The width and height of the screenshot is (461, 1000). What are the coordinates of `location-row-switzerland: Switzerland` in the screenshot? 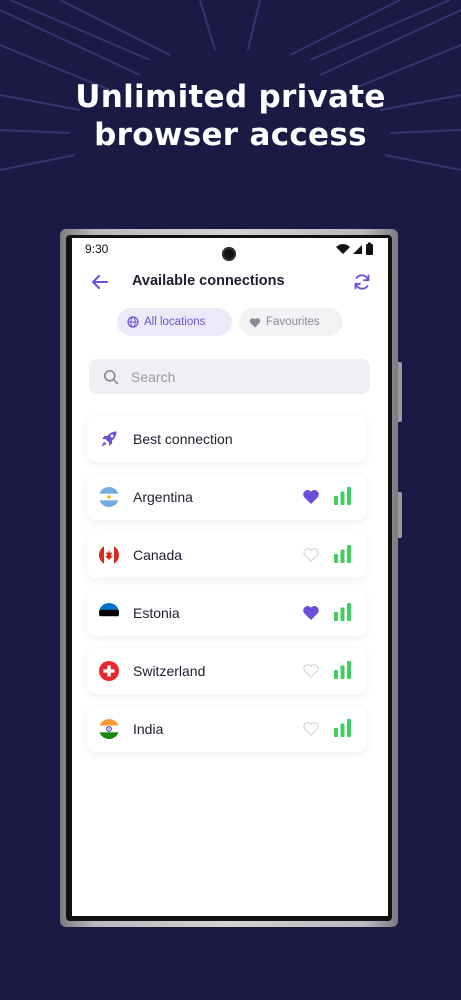 It's located at (226, 671).